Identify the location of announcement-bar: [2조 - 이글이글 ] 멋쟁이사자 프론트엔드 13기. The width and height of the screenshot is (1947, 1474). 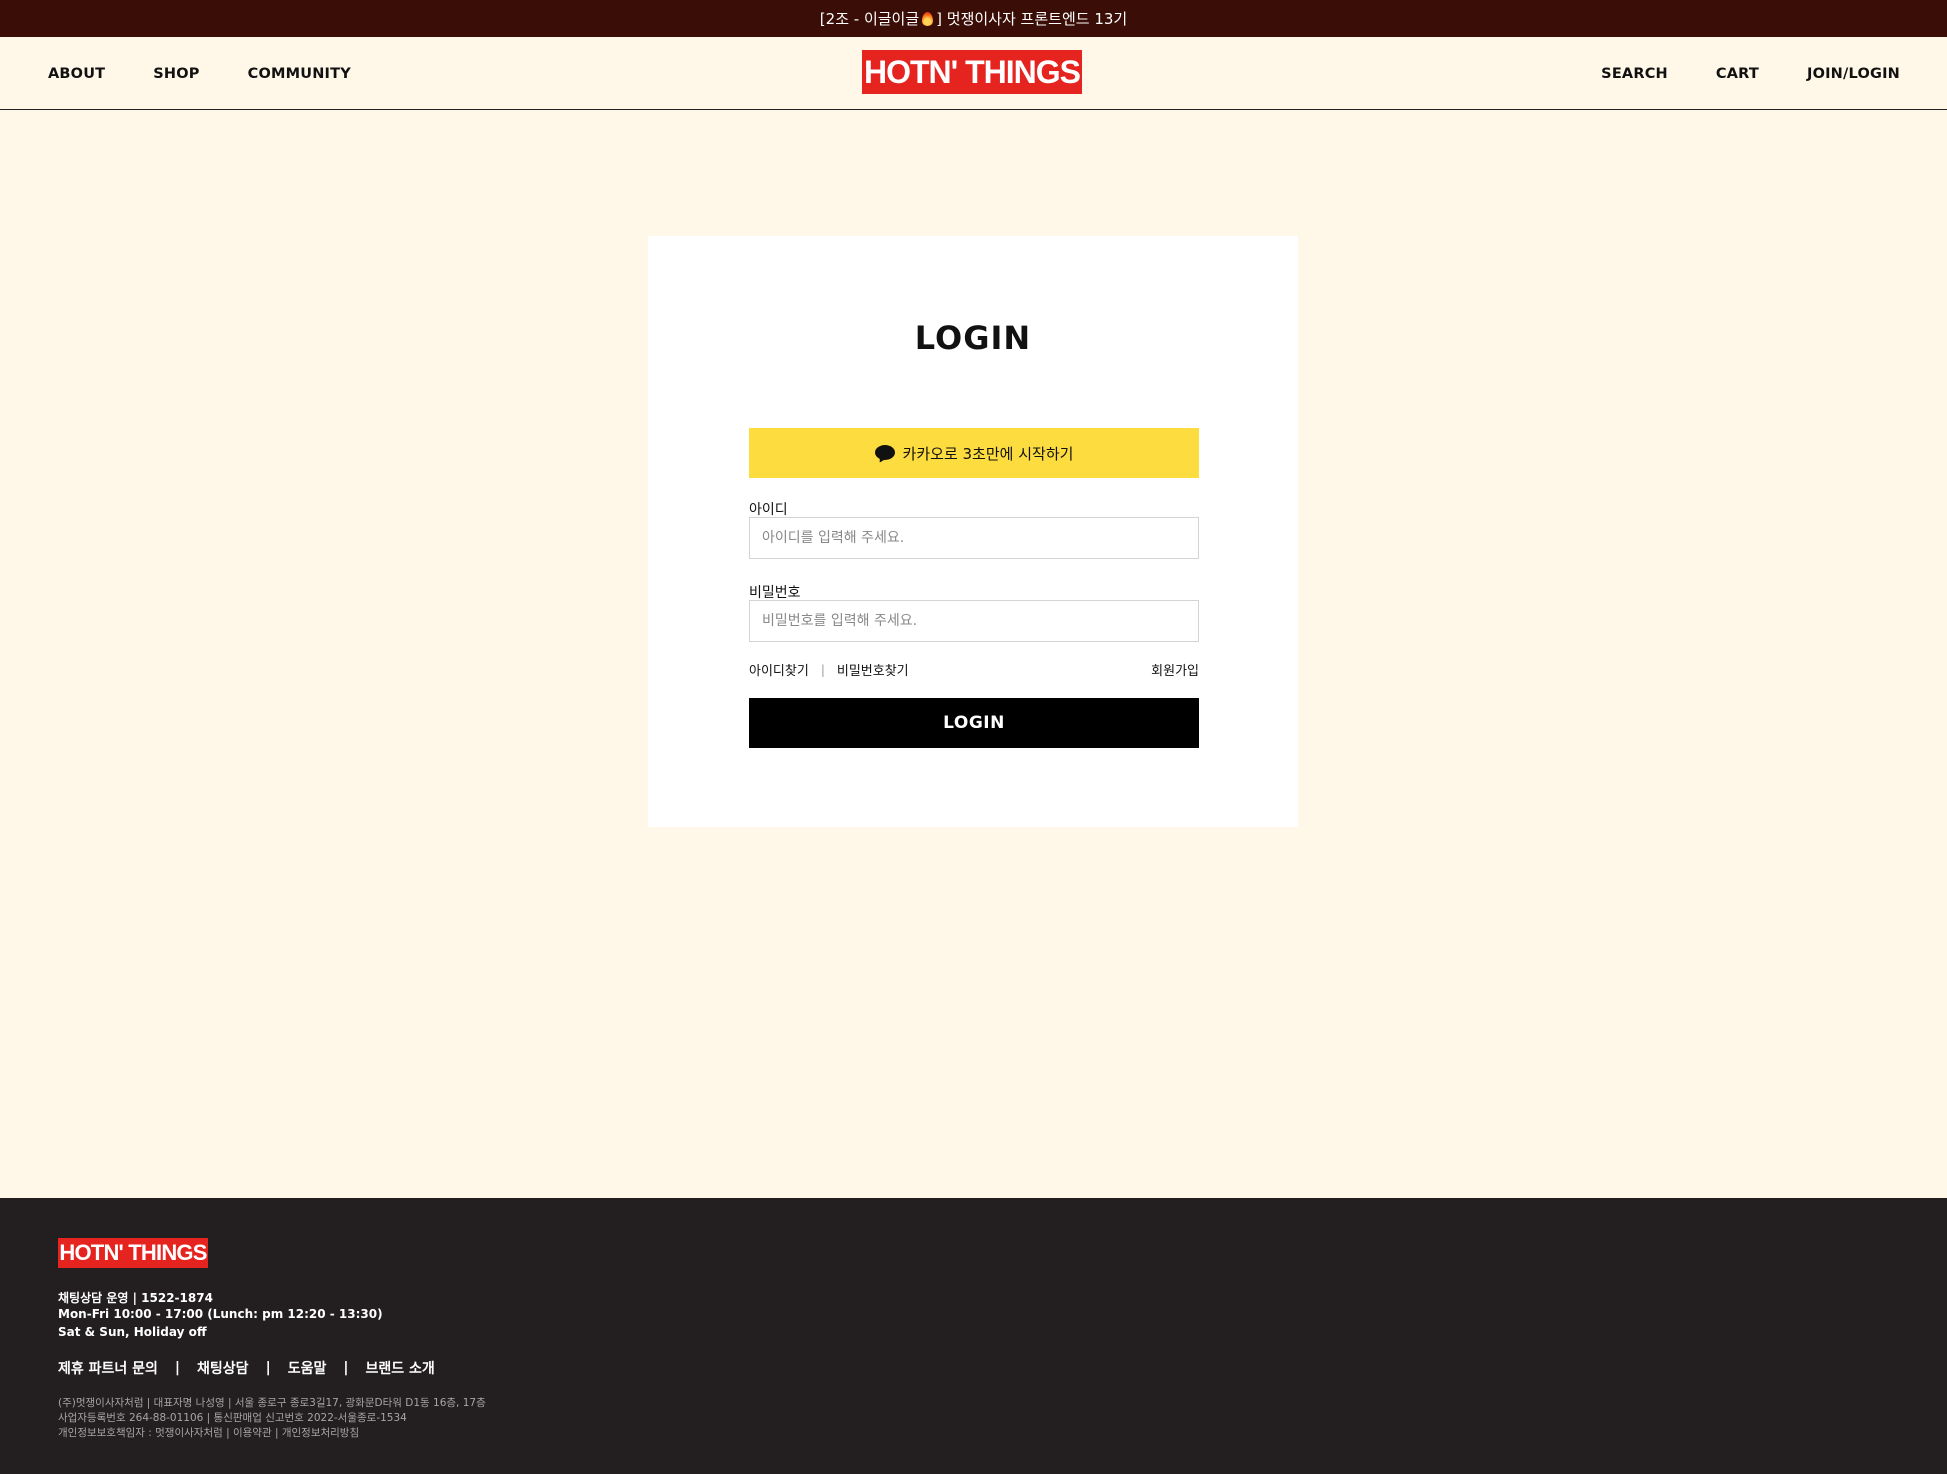
(973, 18).